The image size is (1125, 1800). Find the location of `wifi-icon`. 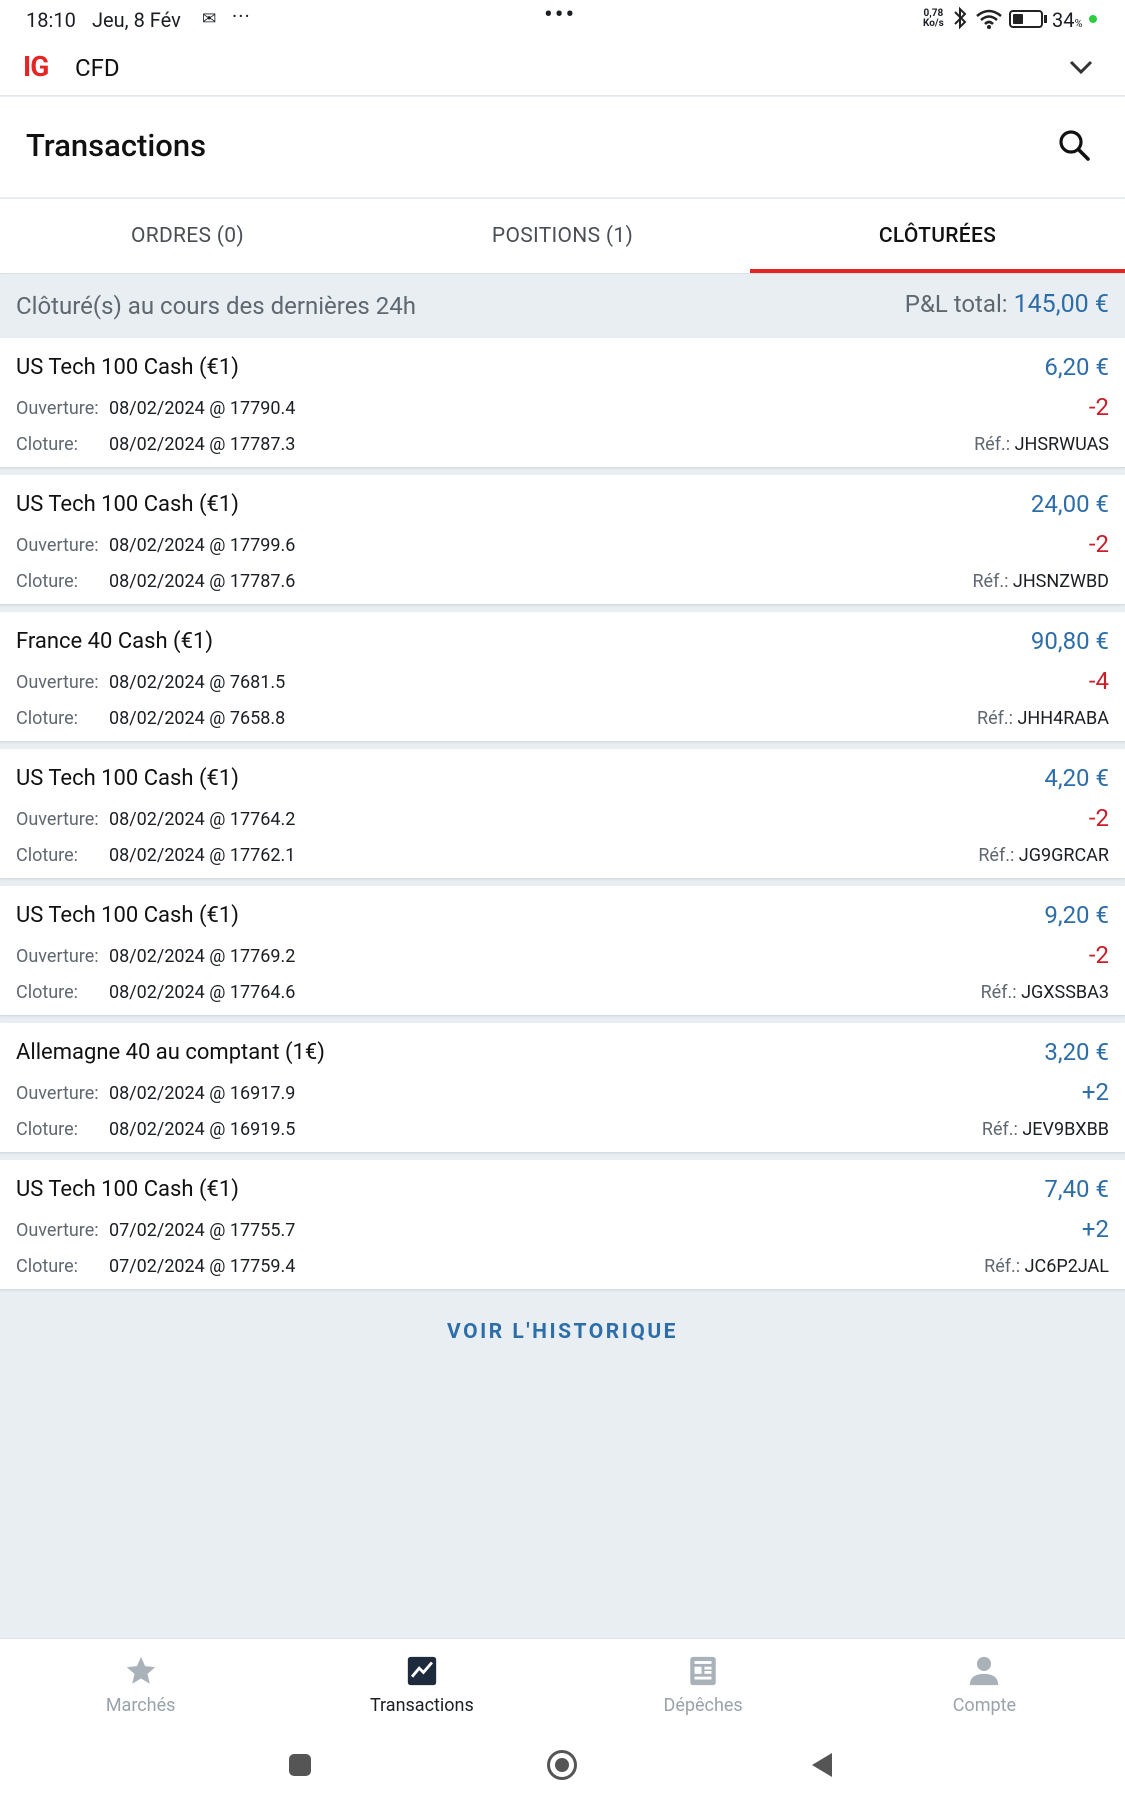

wifi-icon is located at coordinates (989, 19).